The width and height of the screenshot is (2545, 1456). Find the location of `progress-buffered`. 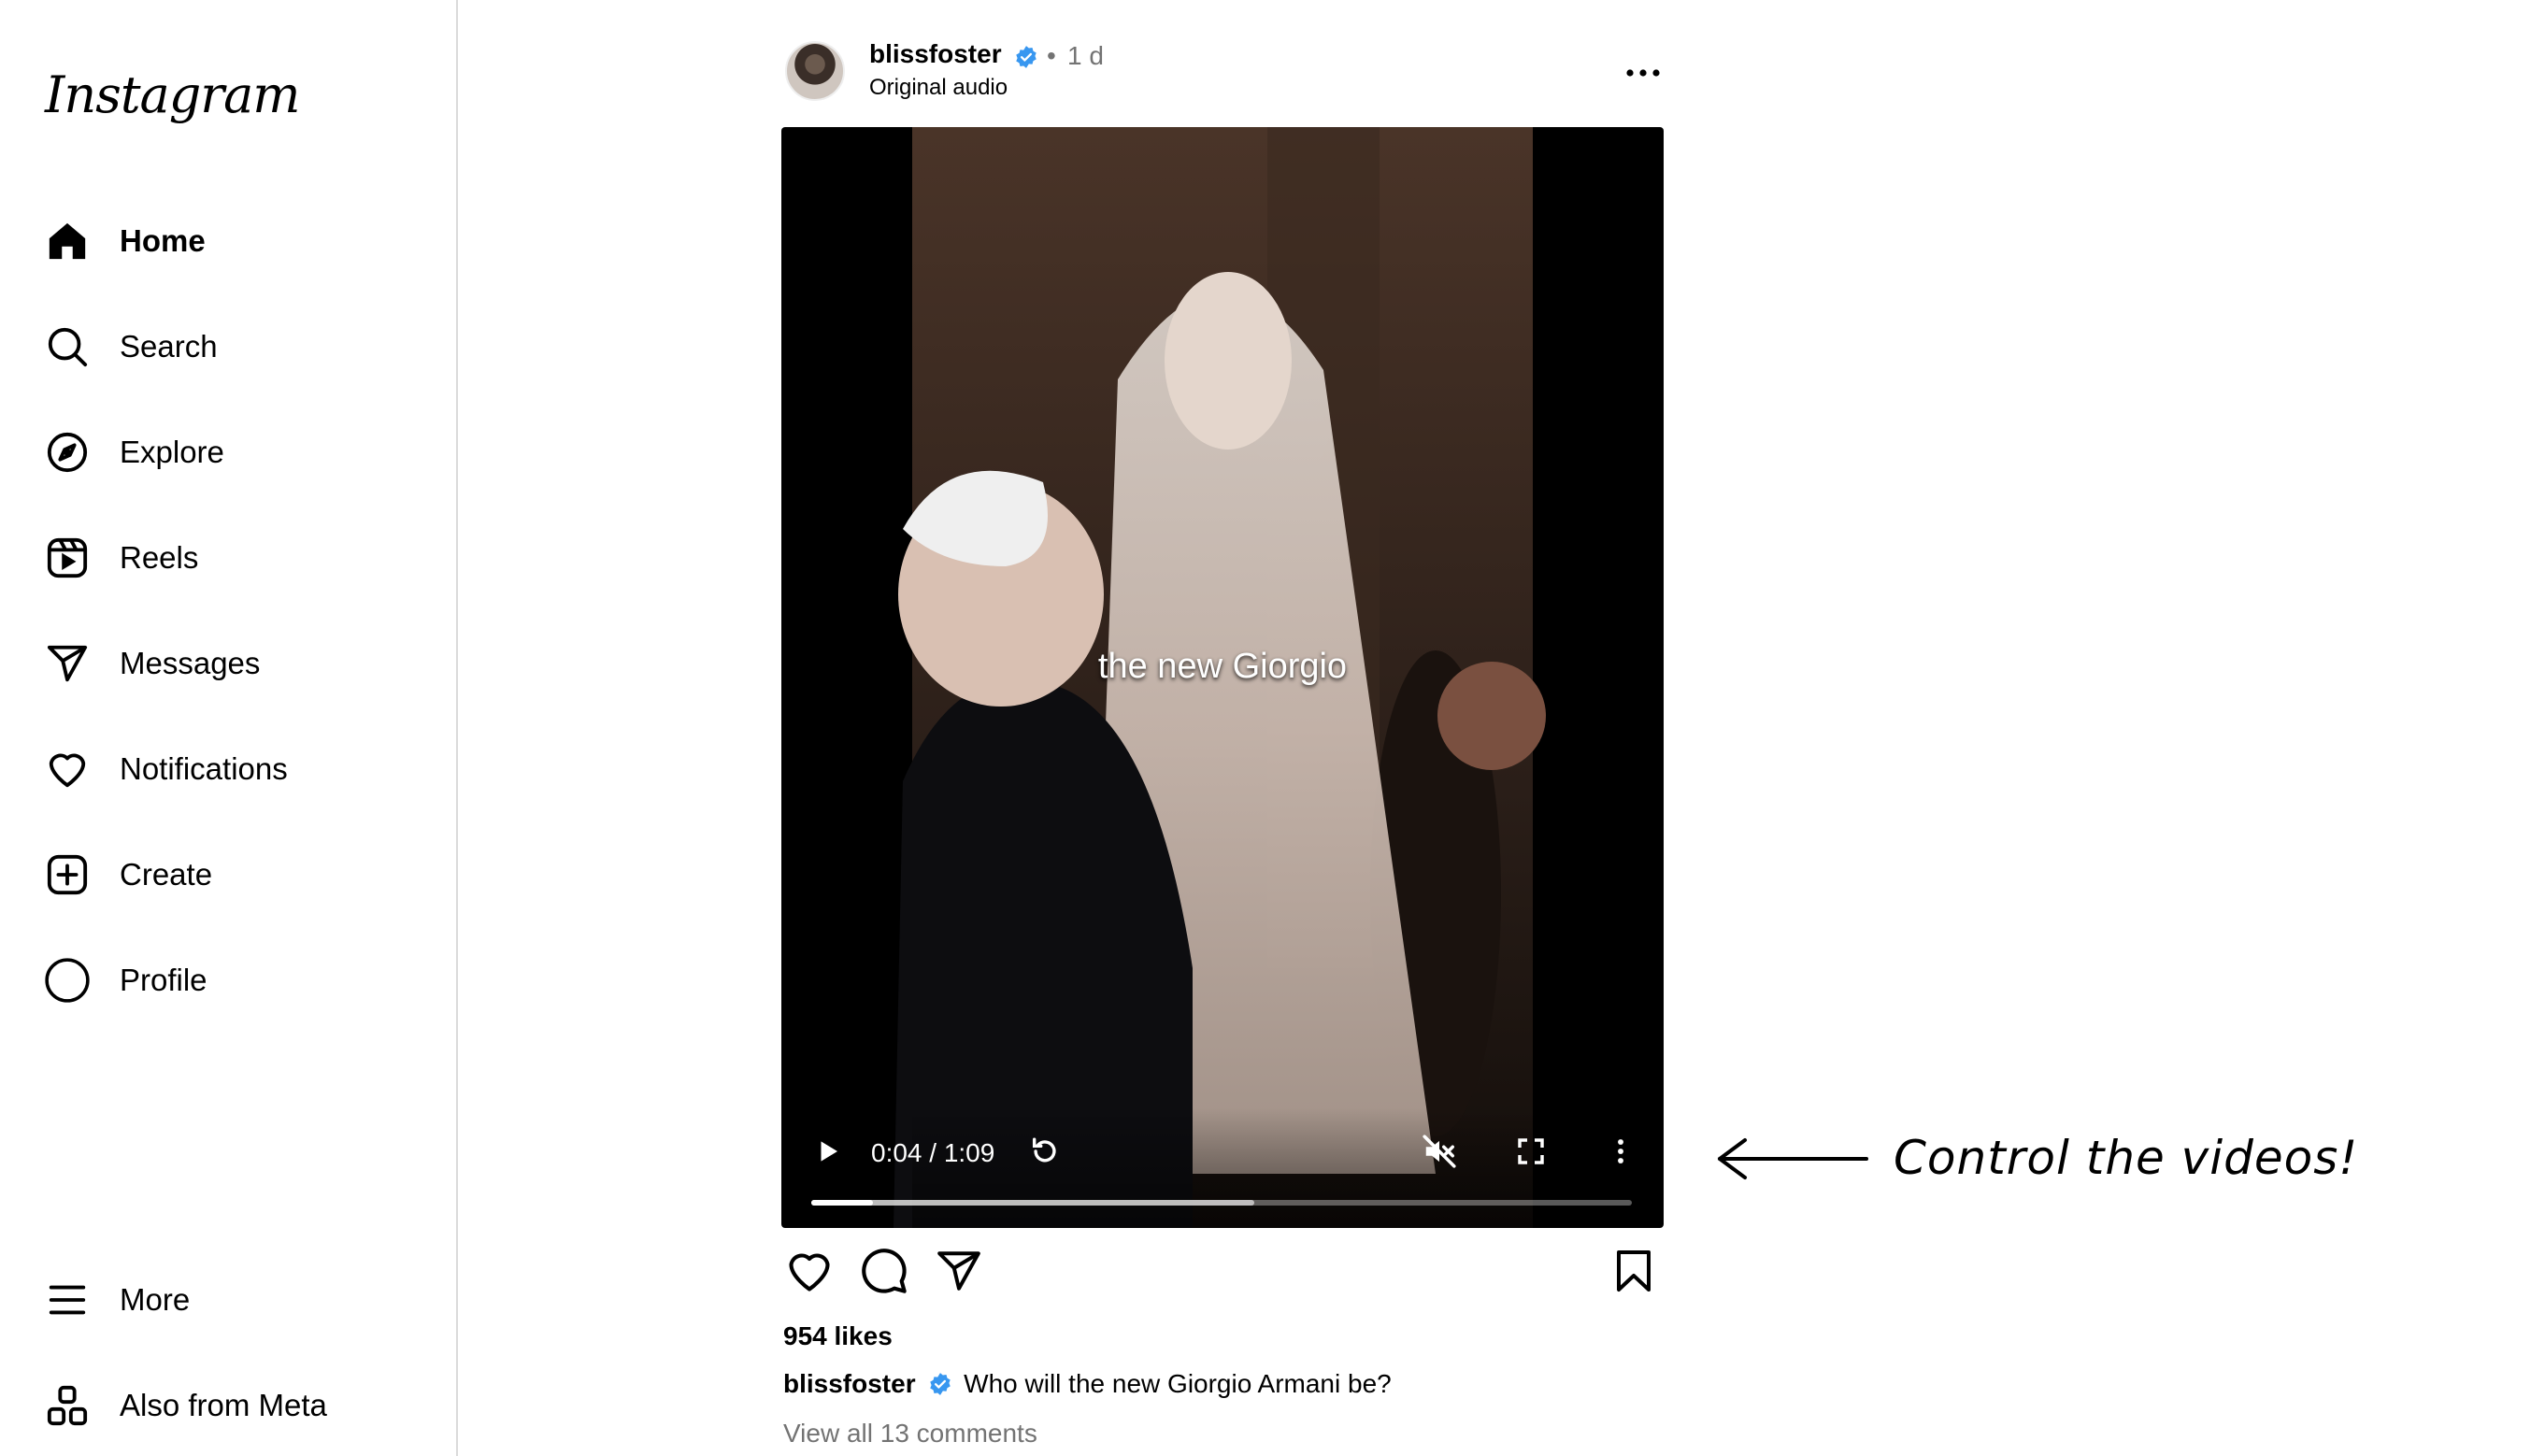

progress-buffered is located at coordinates (1033, 1203).